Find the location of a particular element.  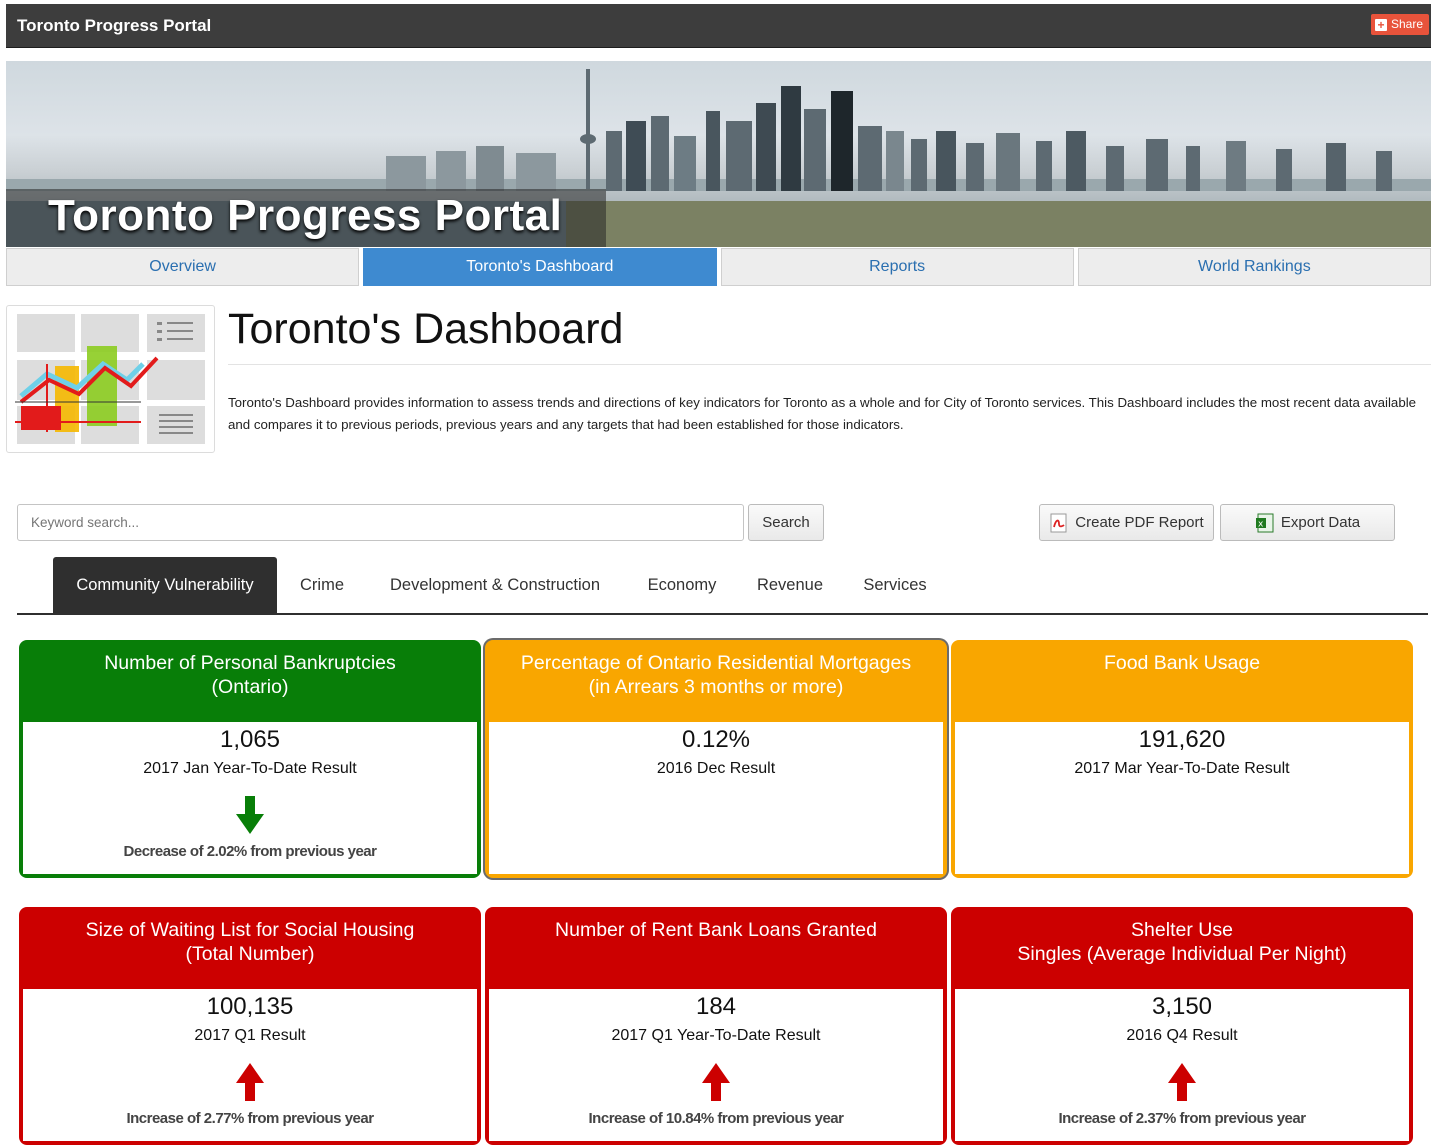

plus-icon: + is located at coordinates (1380, 24).